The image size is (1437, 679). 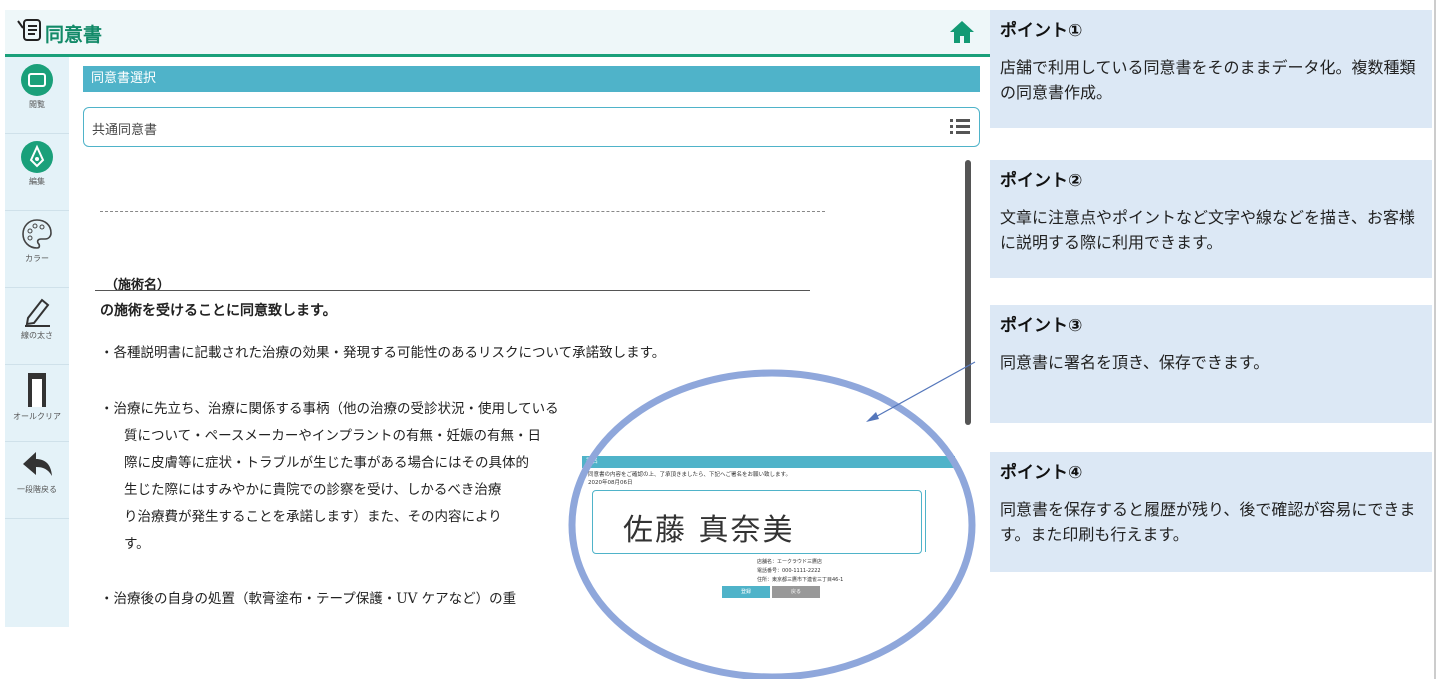 I want to click on section-header: 同意書選択, so click(x=531, y=79).